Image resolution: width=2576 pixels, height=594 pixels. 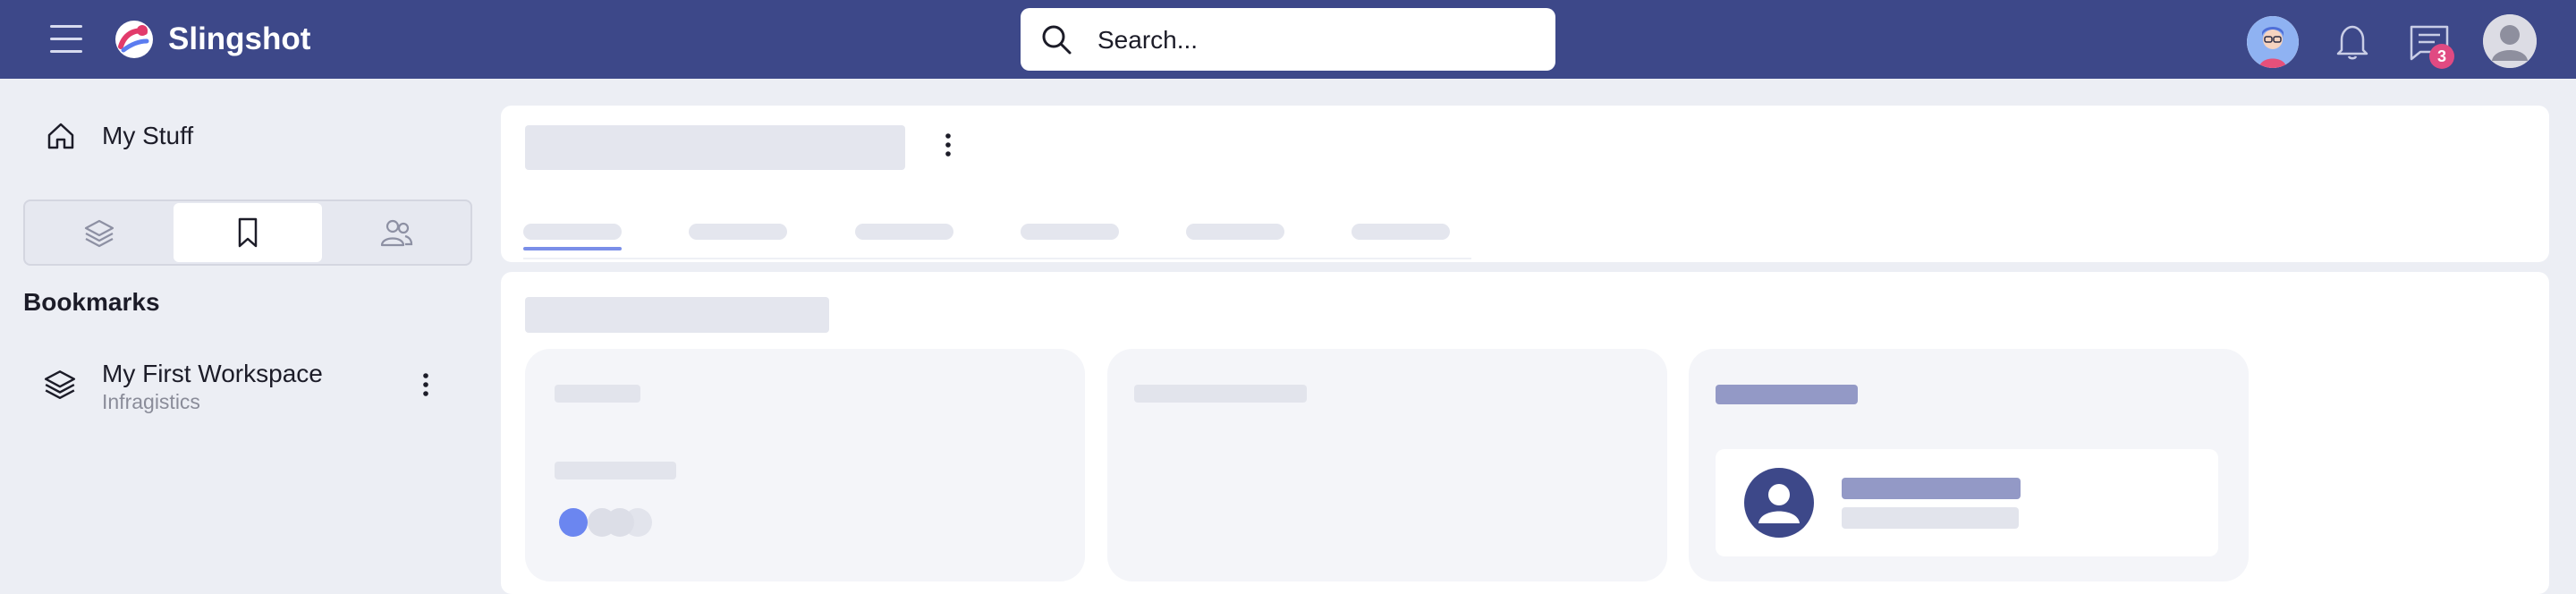 I want to click on profile-icon, so click(x=2510, y=41).